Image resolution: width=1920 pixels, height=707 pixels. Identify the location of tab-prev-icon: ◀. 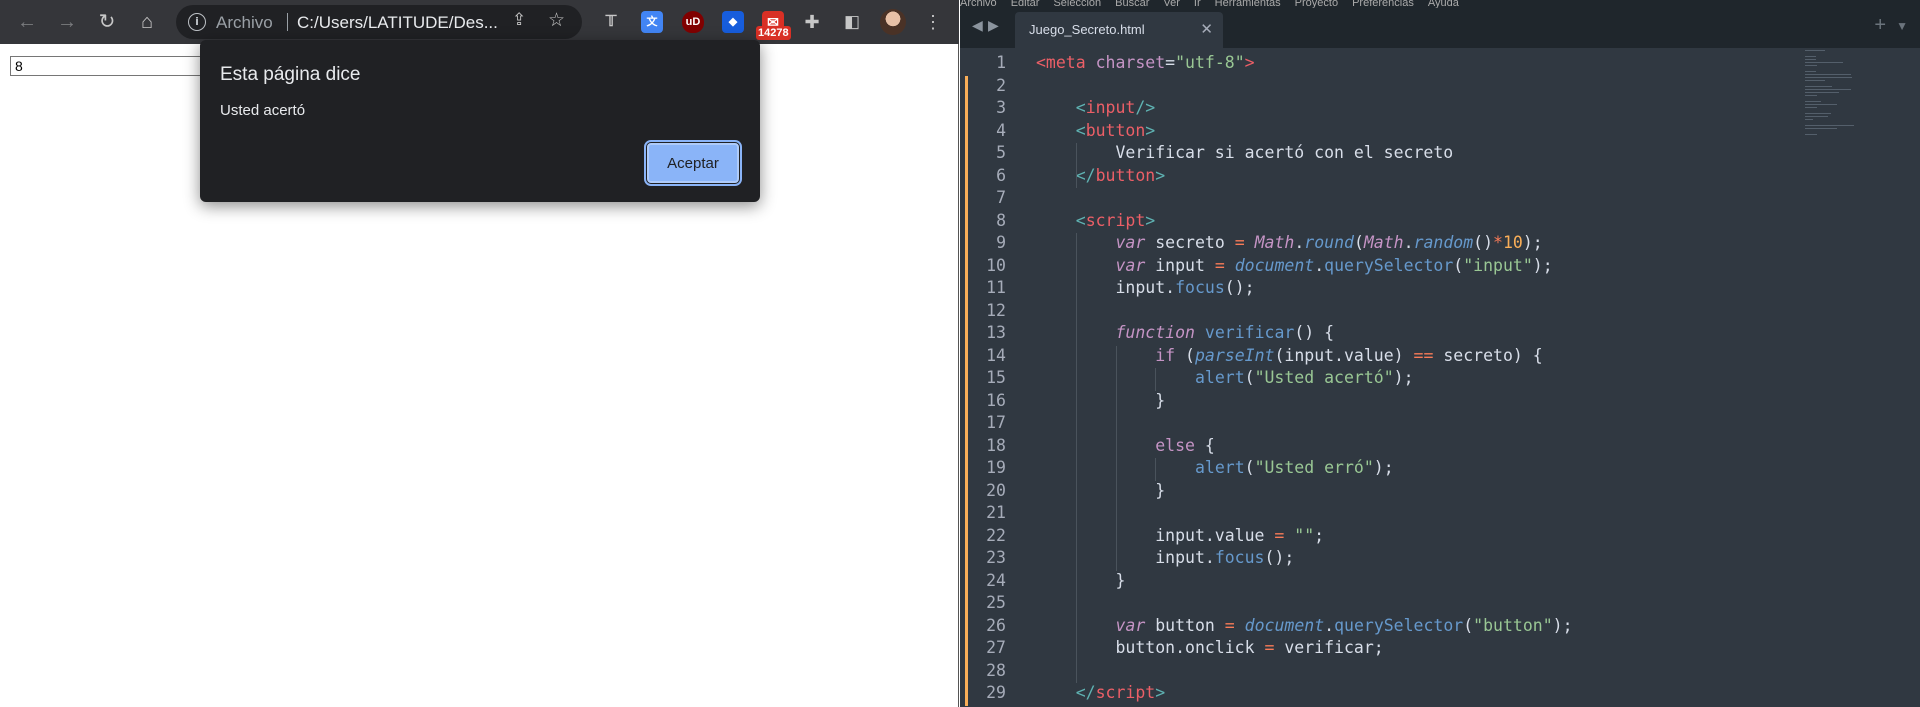
(977, 25).